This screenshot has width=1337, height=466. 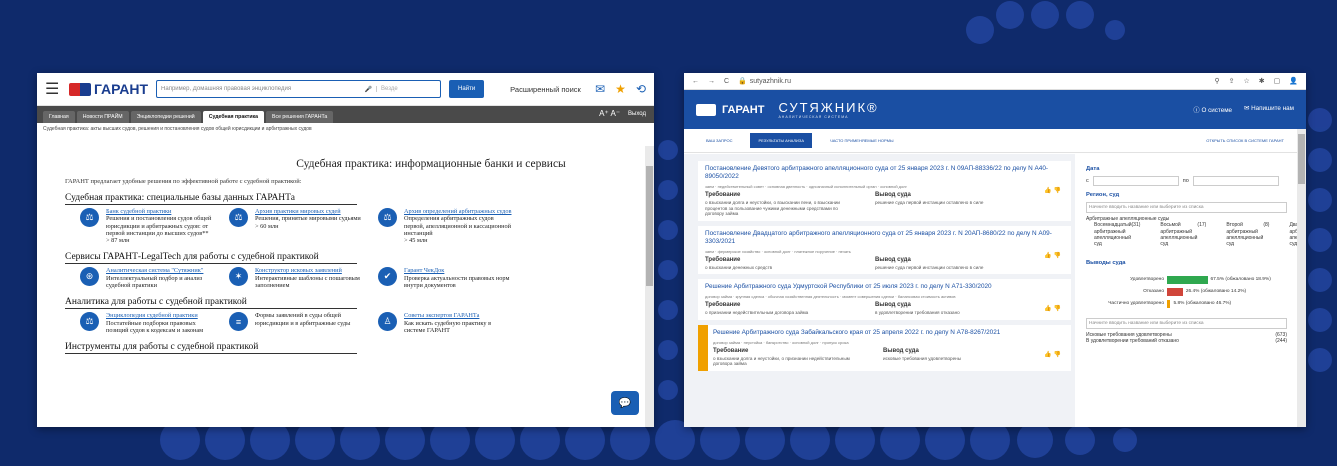 I want to click on verdict-bar-row: Удовлетворено 67.5% (обжаловано 18.9%), so click(x=1186, y=279).